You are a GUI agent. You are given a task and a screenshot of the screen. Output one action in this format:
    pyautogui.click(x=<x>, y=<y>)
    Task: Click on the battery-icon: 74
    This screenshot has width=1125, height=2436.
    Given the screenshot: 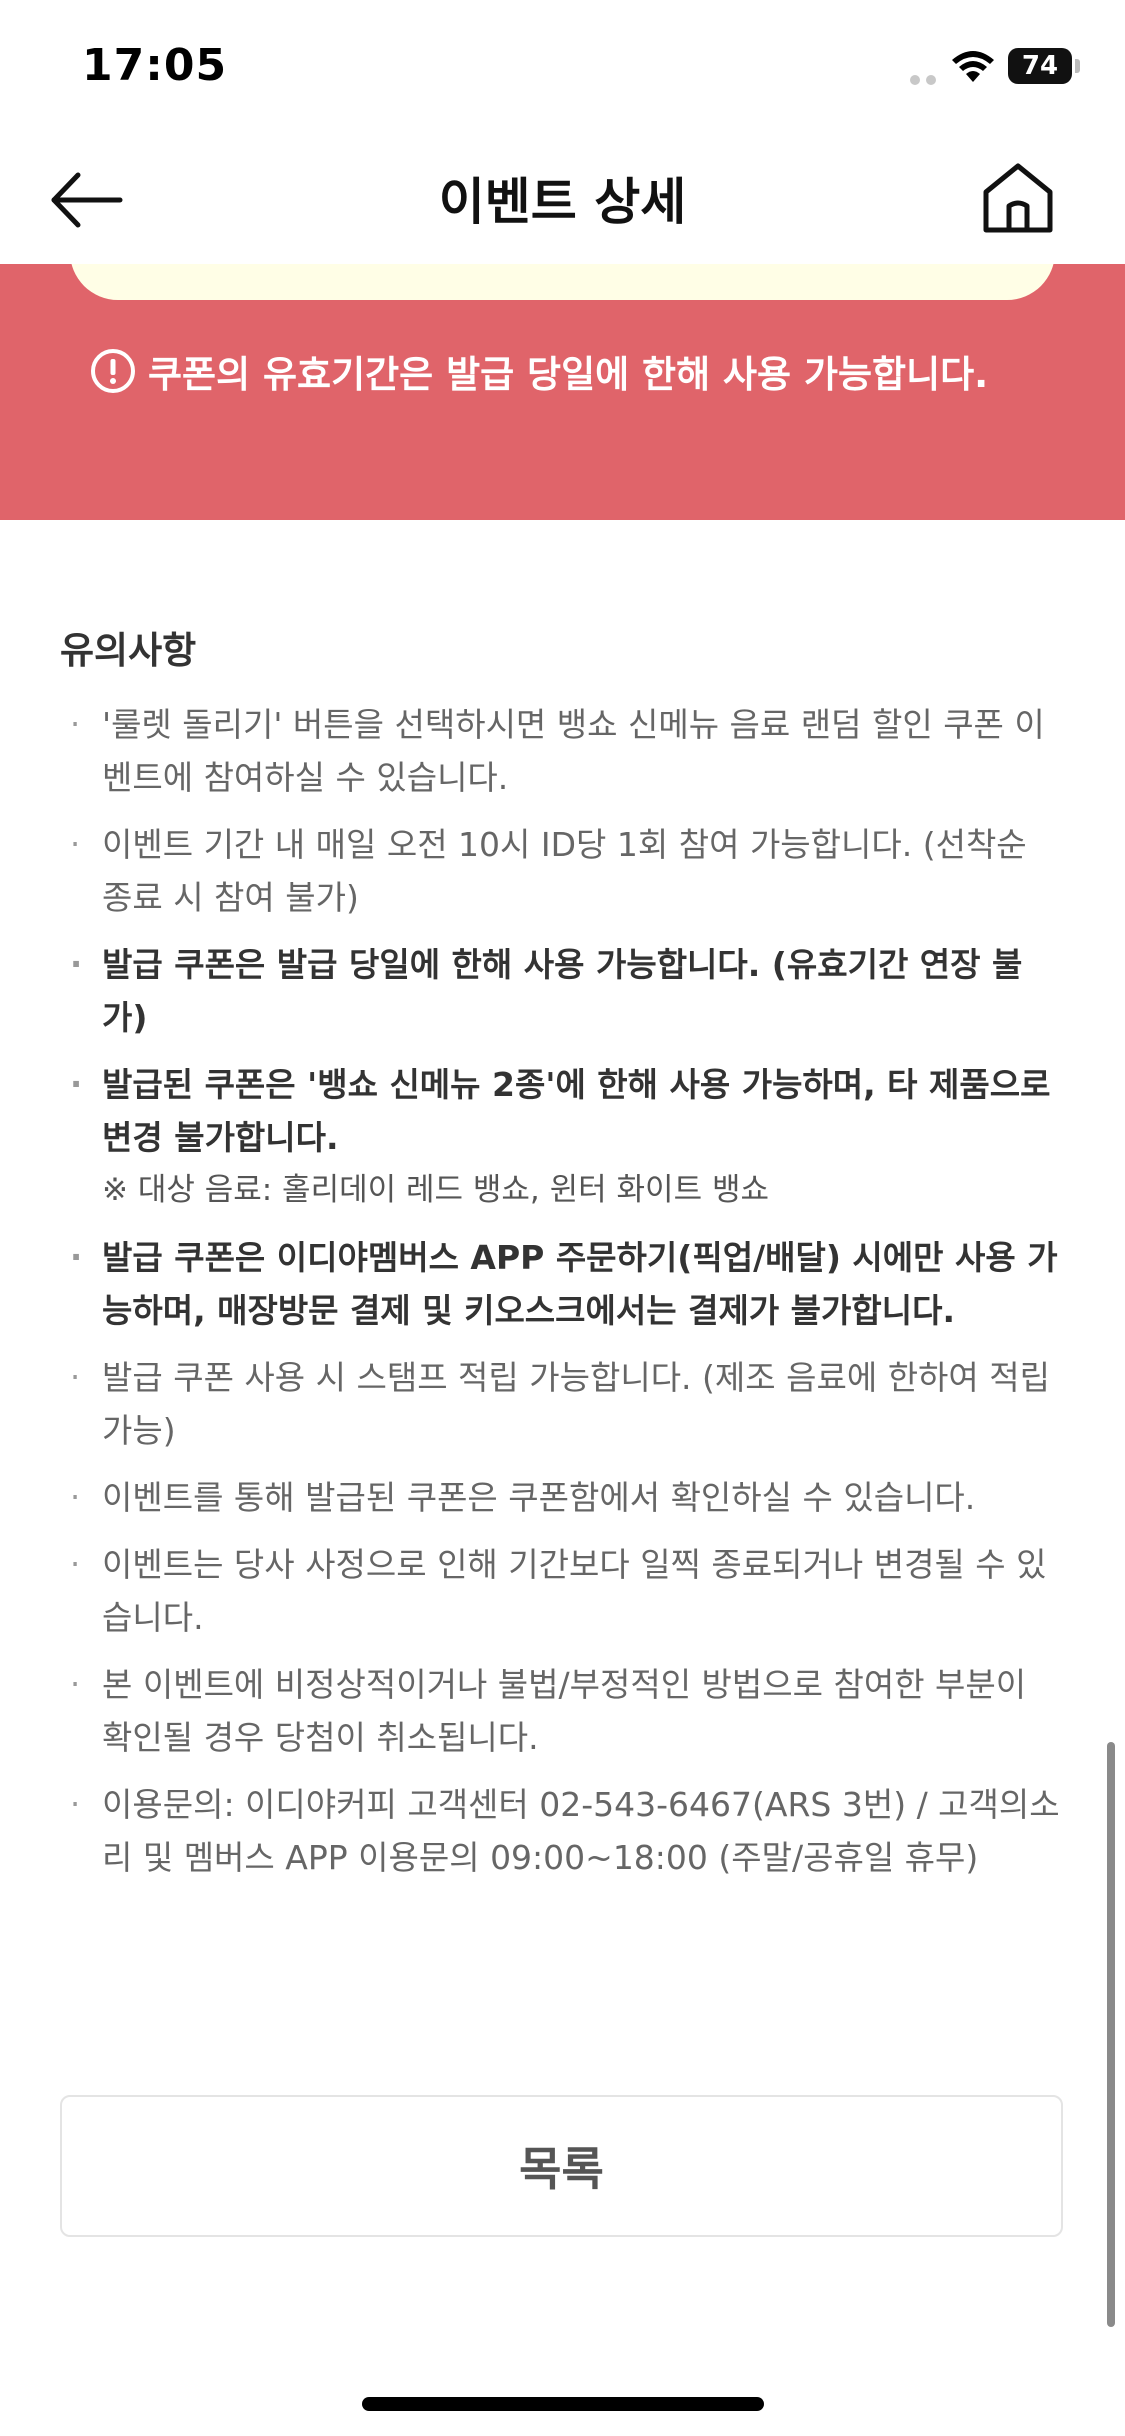 What is the action you would take?
    pyautogui.click(x=1040, y=66)
    